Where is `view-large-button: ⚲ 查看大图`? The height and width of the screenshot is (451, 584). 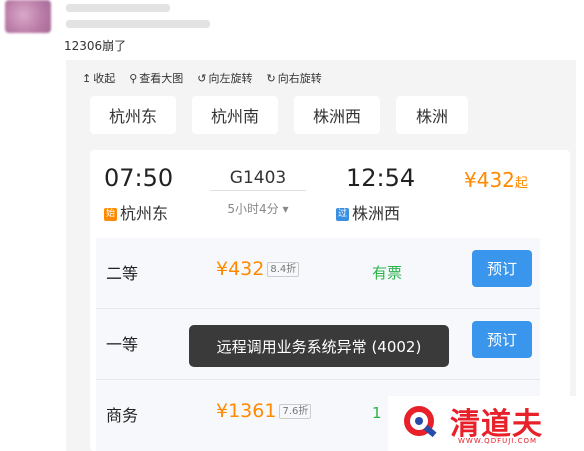 view-large-button: ⚲ 查看大图 is located at coordinates (156, 78).